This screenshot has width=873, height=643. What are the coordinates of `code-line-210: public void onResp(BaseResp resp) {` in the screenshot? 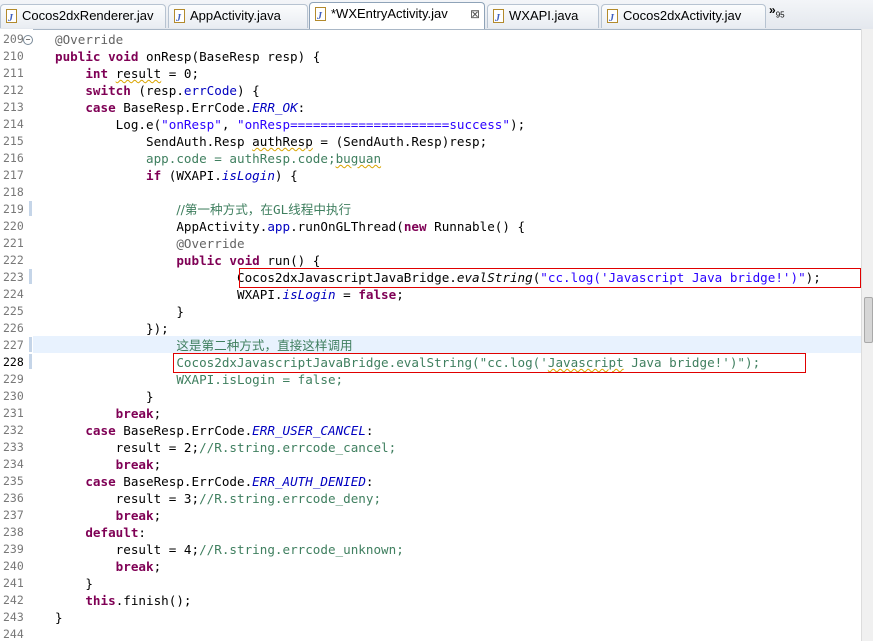 It's located at (187, 56).